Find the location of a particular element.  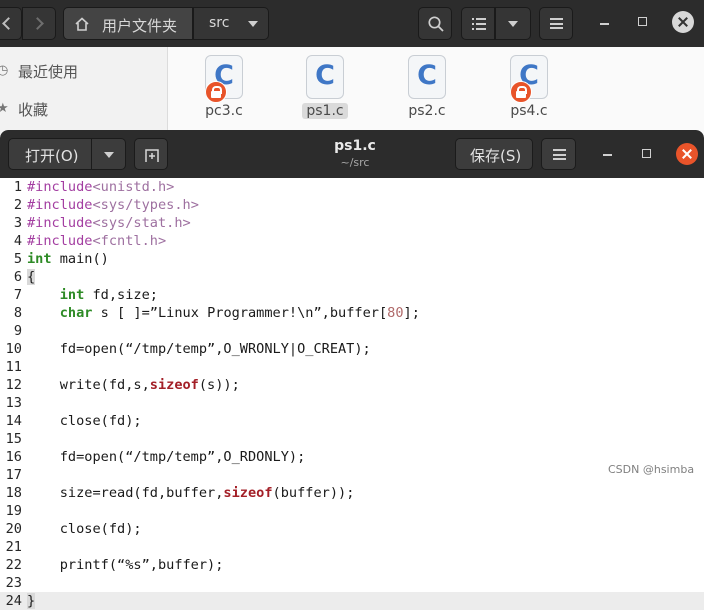

new-tab-button is located at coordinates (151, 154).